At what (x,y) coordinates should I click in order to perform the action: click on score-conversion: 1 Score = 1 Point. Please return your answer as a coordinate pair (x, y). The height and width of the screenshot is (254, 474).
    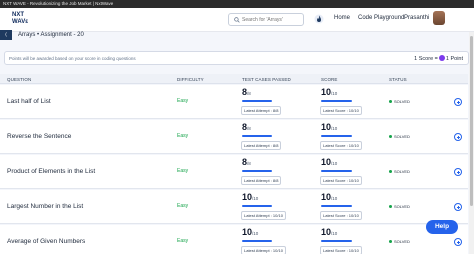
    Looking at the image, I should click on (438, 58).